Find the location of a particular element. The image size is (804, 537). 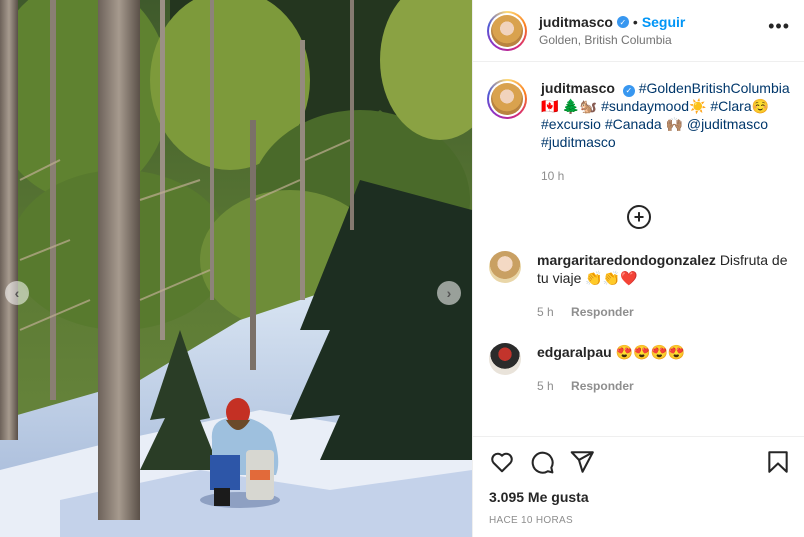

raised-hands-emoji: 🙌🏽 is located at coordinates (674, 124).